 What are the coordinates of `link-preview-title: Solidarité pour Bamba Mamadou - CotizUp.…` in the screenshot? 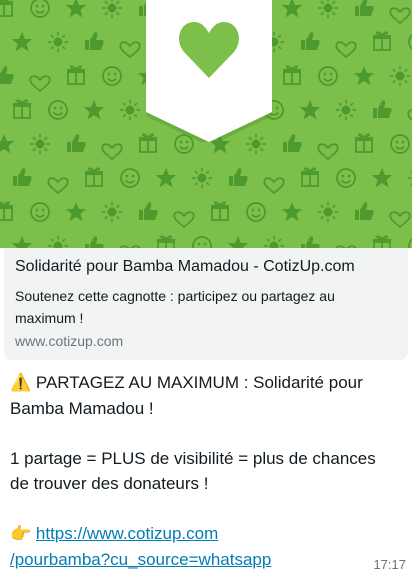 It's located at (185, 266).